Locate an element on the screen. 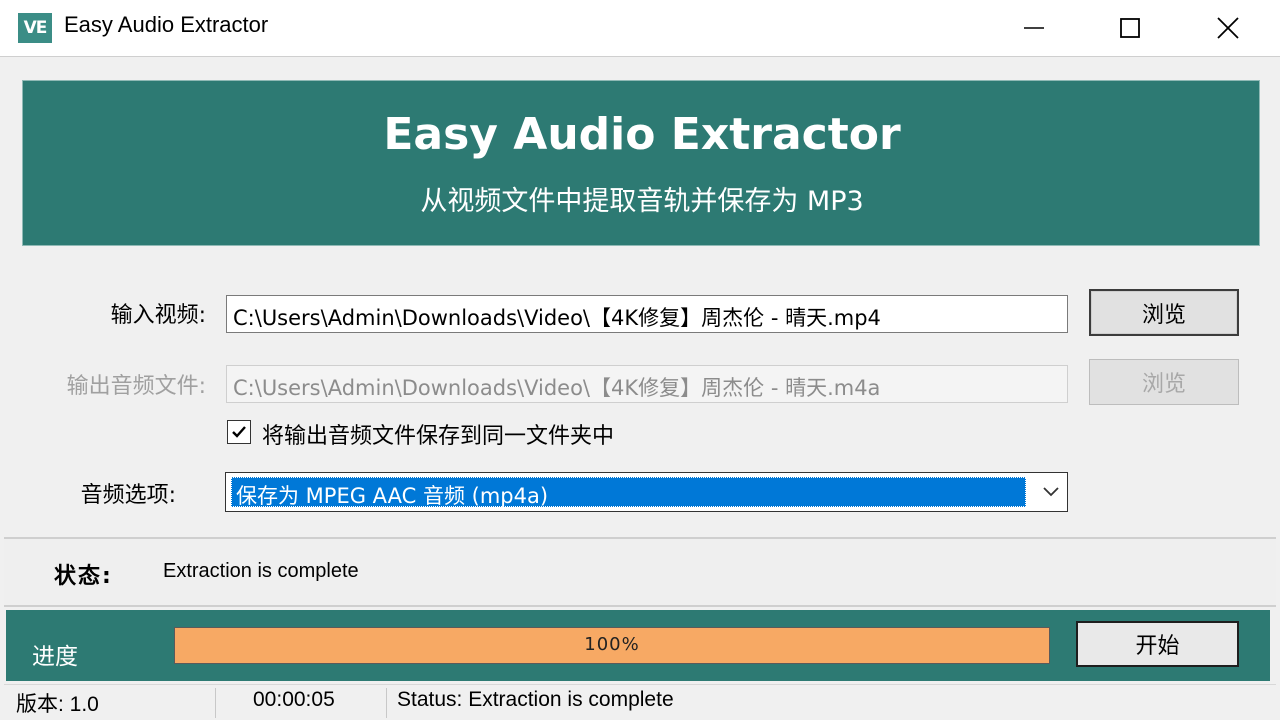 The width and height of the screenshot is (1280, 720). status-text: Extraction is complete is located at coordinates (261, 571).